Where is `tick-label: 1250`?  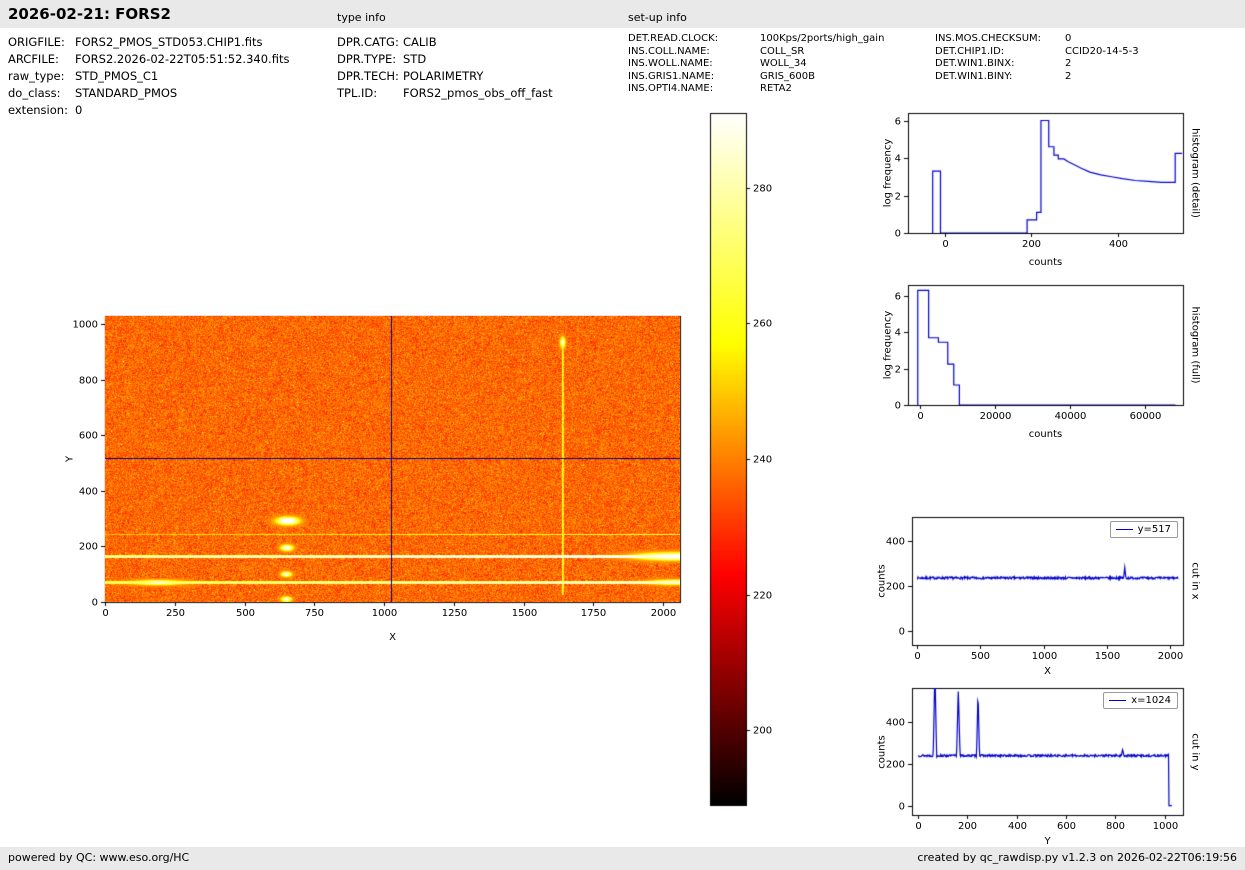 tick-label: 1250 is located at coordinates (454, 613).